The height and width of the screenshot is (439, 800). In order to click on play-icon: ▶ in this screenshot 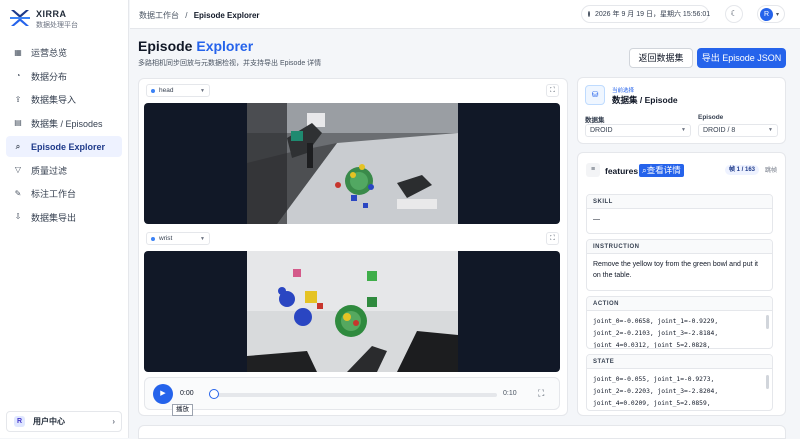, I will do `click(163, 393)`.